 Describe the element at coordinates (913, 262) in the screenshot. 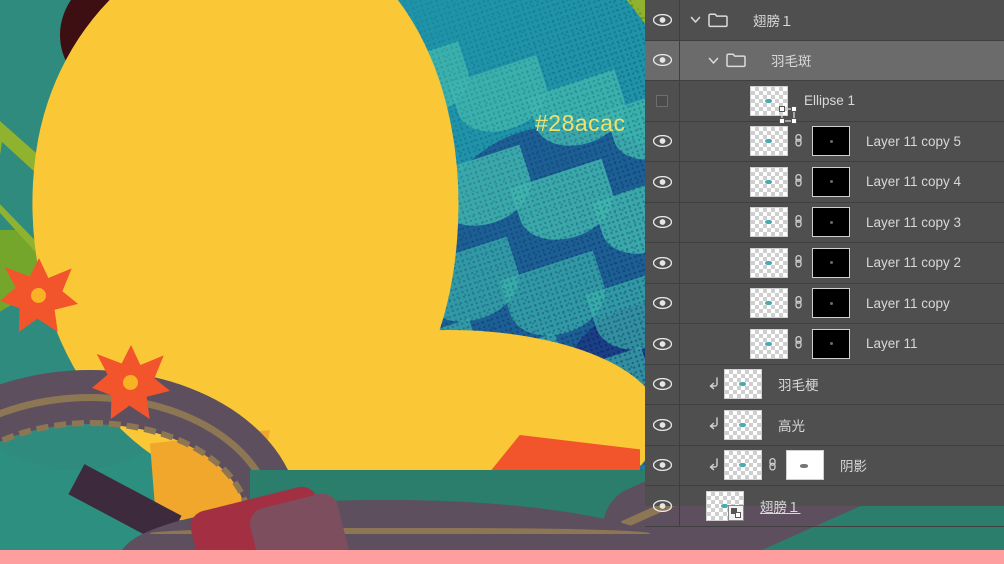

I see `layer-name: Layer 11 copy 2` at that location.